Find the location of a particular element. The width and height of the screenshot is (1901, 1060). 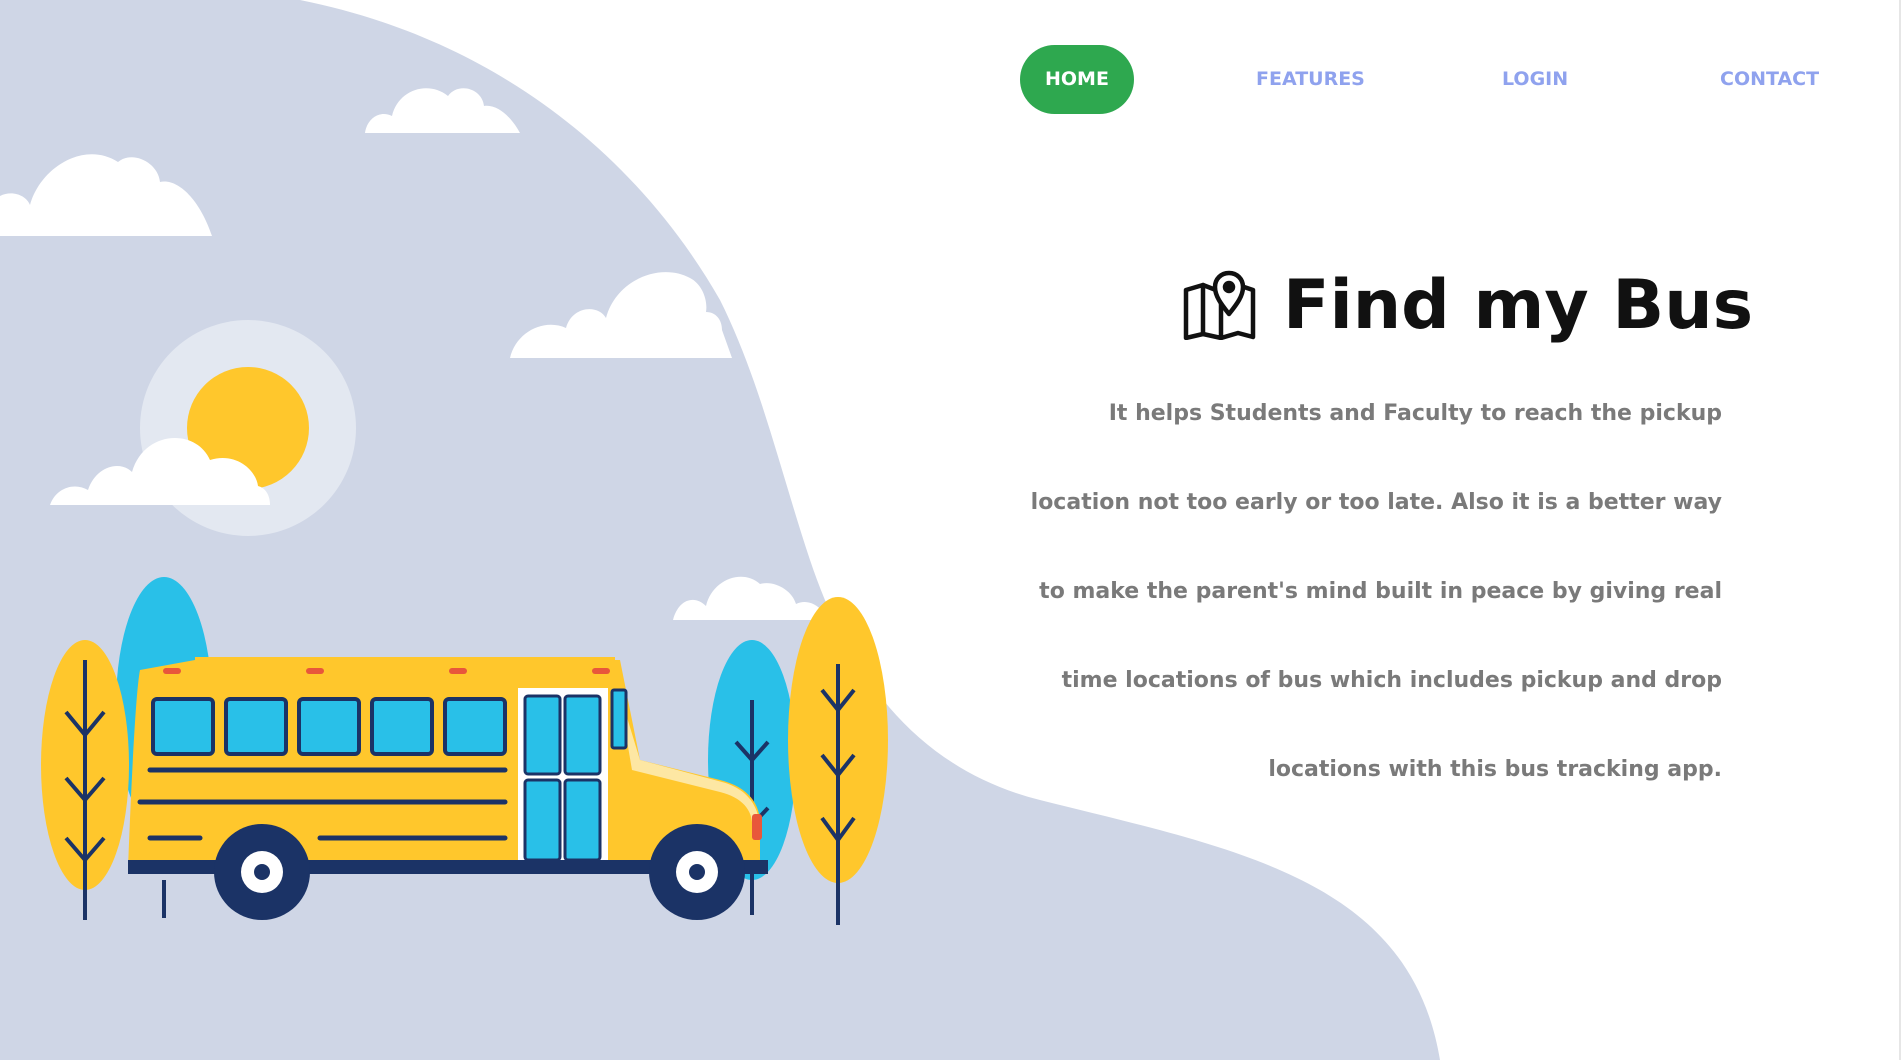

nav-features-link: FEATURES is located at coordinates (1310, 79).